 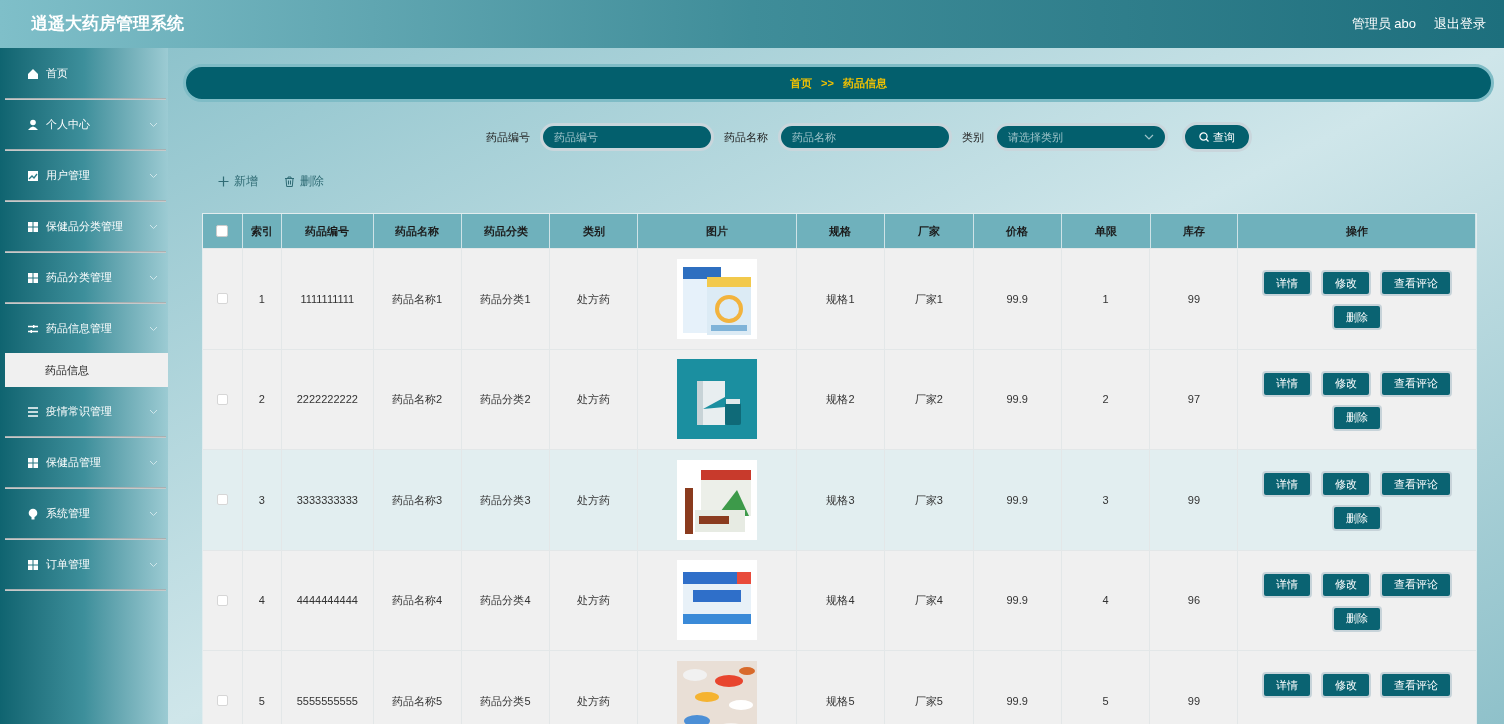 I want to click on sliders-icon, so click(x=33, y=328).